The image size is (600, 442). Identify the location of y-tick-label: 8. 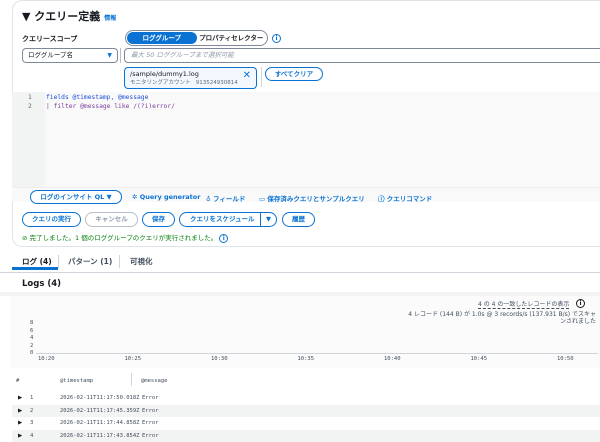
(32, 323).